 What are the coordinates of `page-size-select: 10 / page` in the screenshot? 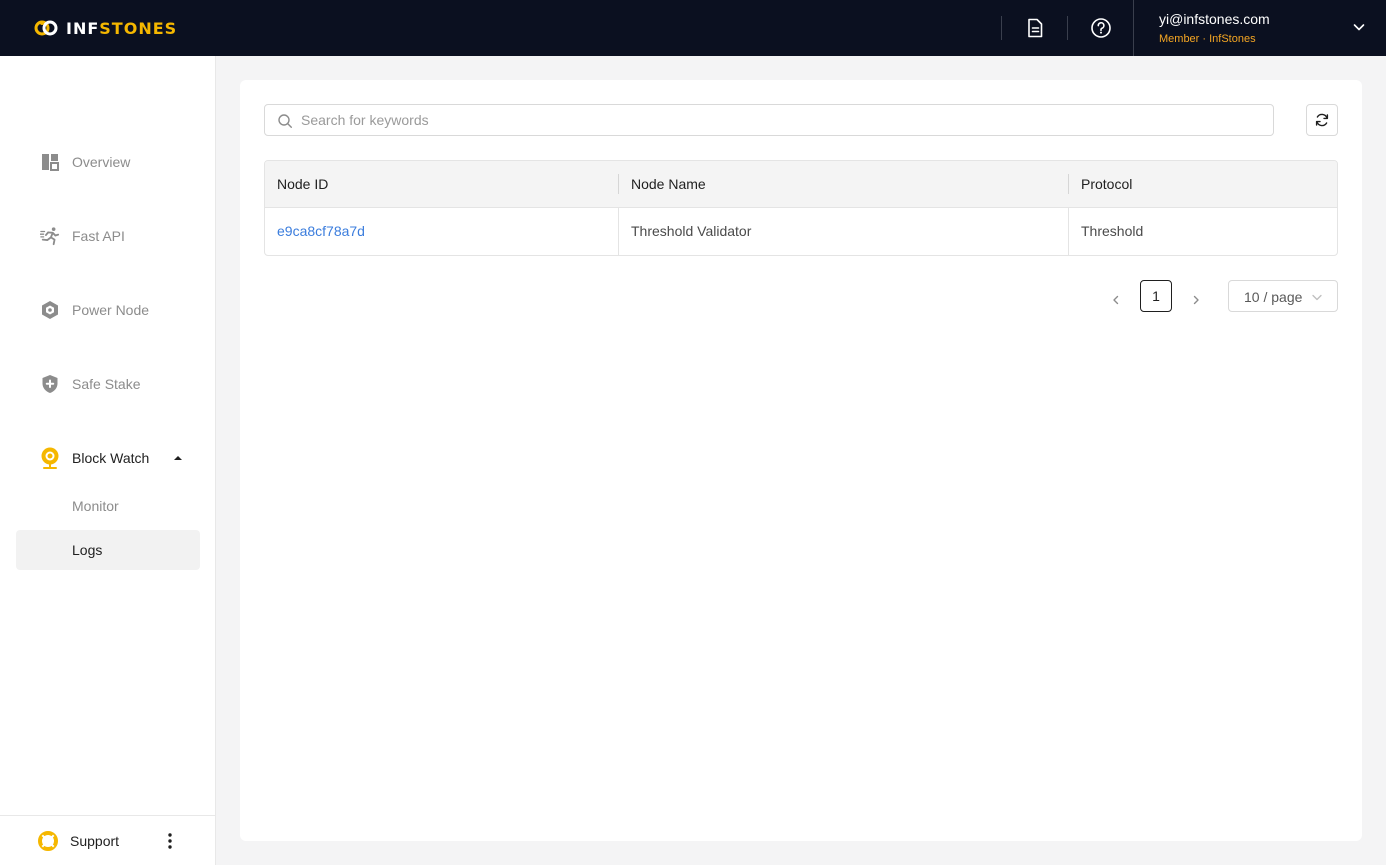 It's located at (1283, 296).